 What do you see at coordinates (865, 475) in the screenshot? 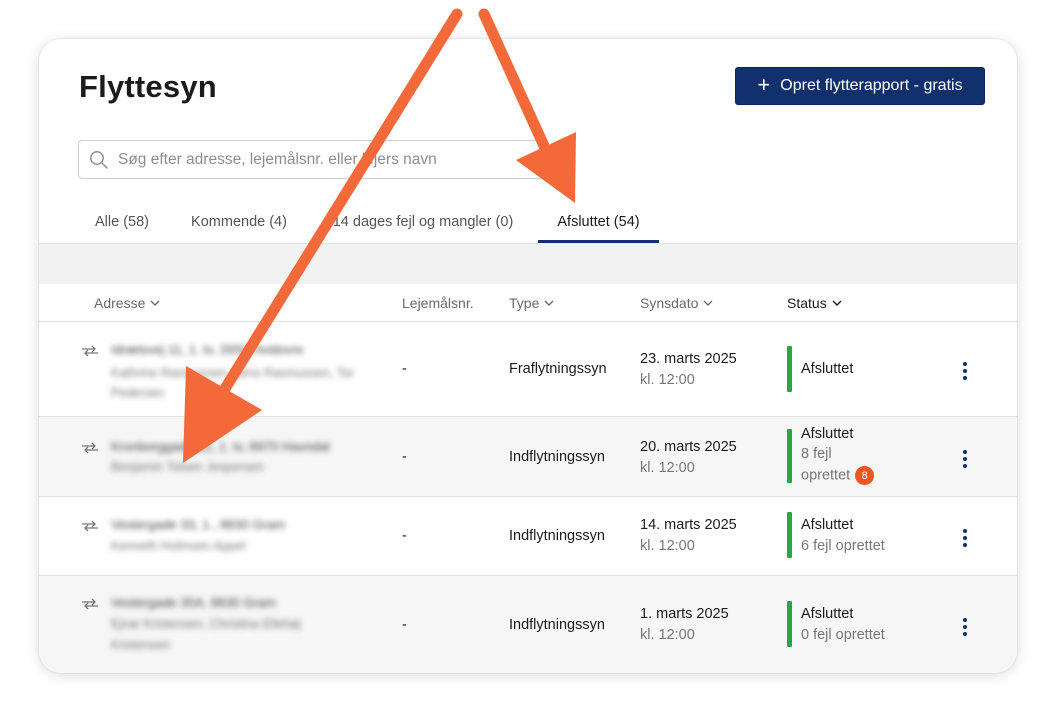
I see `defects-badge: 8` at bounding box center [865, 475].